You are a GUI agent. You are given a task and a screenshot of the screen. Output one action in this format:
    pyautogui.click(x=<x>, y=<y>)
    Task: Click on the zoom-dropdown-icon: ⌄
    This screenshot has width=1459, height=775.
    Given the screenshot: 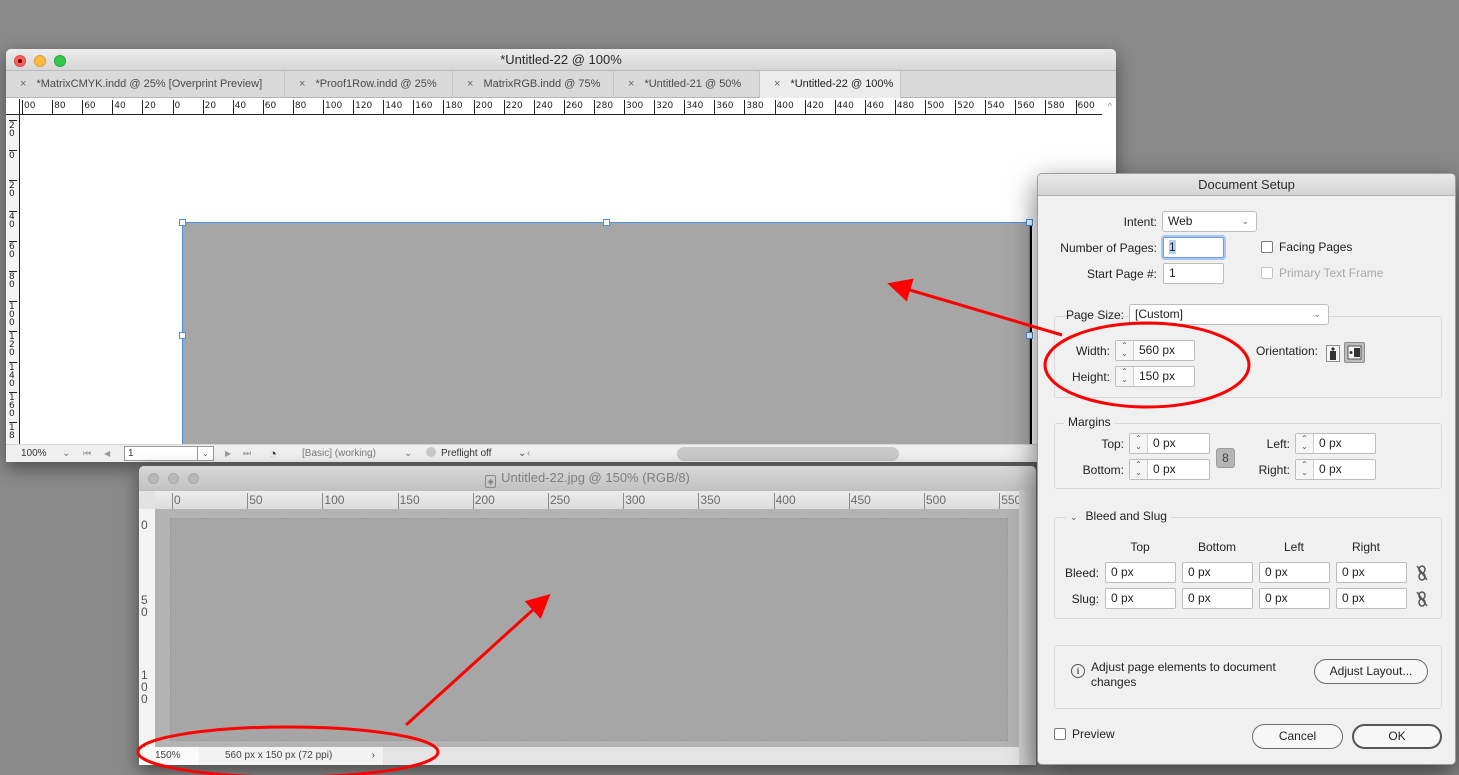 What is the action you would take?
    pyautogui.click(x=66, y=453)
    